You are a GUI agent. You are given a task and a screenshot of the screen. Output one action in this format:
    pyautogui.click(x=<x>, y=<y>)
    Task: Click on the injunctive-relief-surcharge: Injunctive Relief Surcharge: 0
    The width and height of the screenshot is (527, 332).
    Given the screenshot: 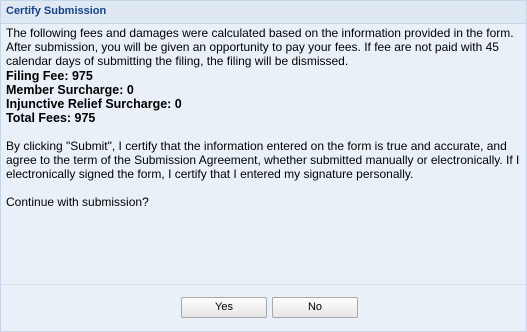 What is the action you would take?
    pyautogui.click(x=94, y=104)
    